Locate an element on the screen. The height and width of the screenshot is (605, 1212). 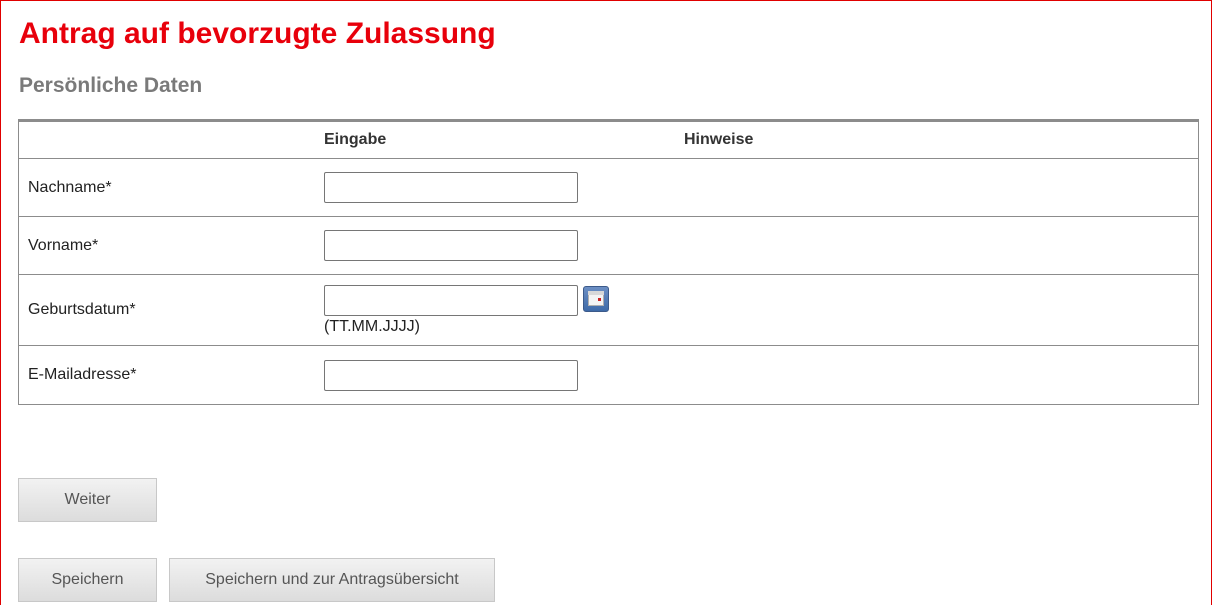
birthdate-label-cell: Geburtsdatum* is located at coordinates (171, 310).